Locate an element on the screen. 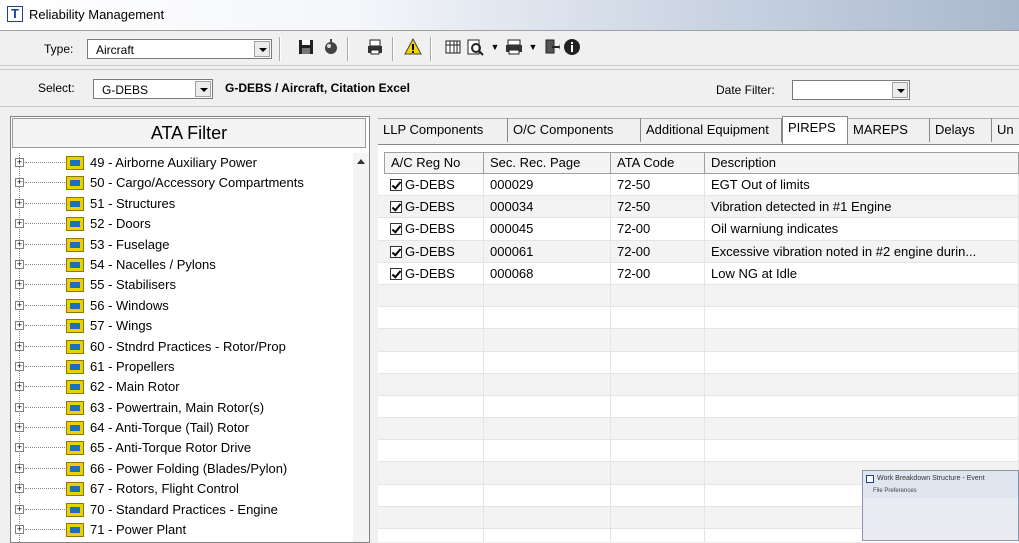  cell-text: 000061 is located at coordinates (512, 251).